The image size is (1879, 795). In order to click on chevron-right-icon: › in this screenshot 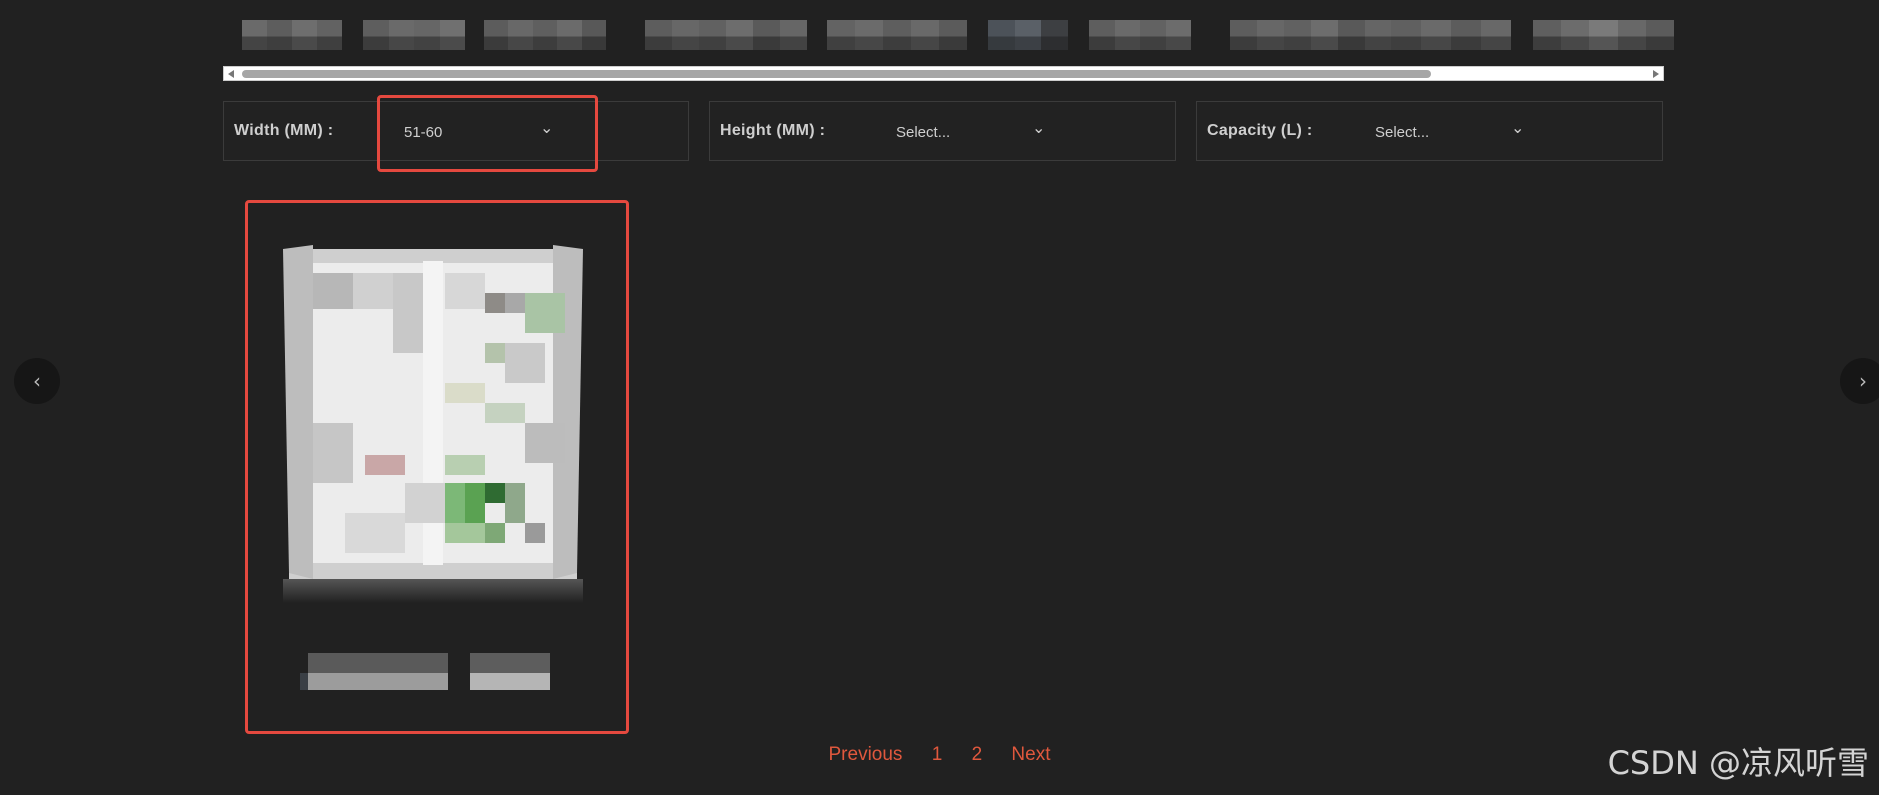, I will do `click(1863, 381)`.